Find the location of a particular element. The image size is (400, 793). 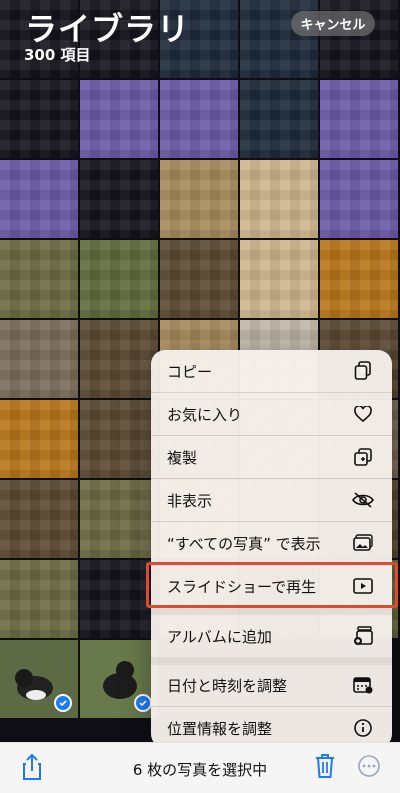

add-to-album-icon is located at coordinates (363, 636).